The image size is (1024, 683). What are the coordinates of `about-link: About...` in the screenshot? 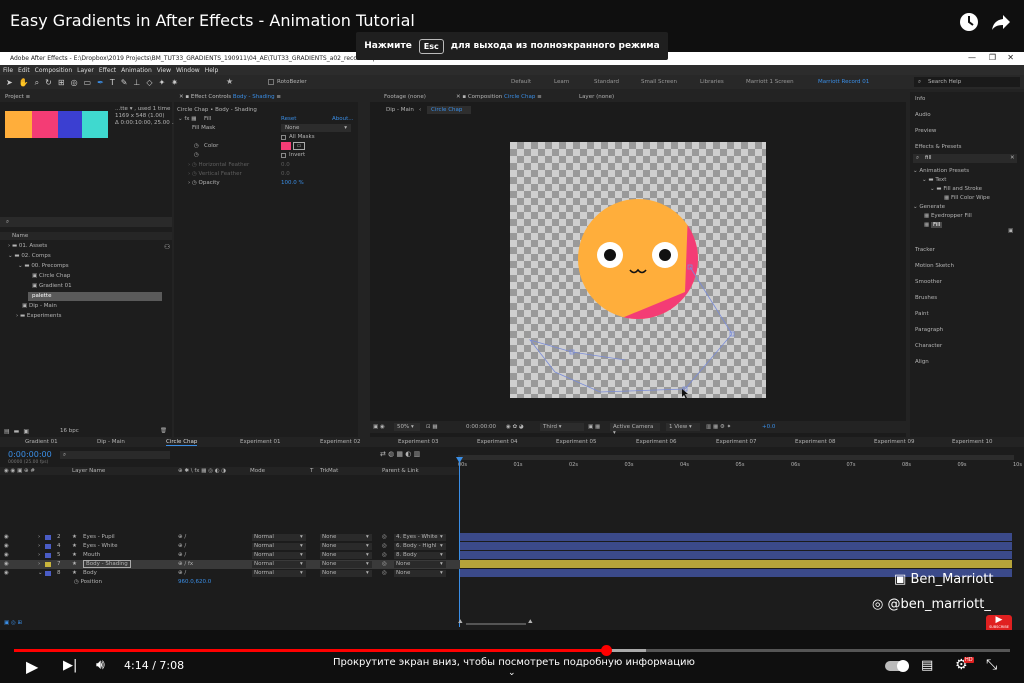 It's located at (343, 119).